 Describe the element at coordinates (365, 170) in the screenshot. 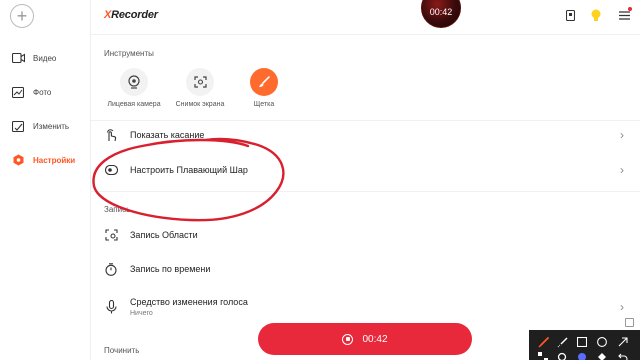

I see `floating-ball-row: Настроить Плавающий Шар ›` at that location.